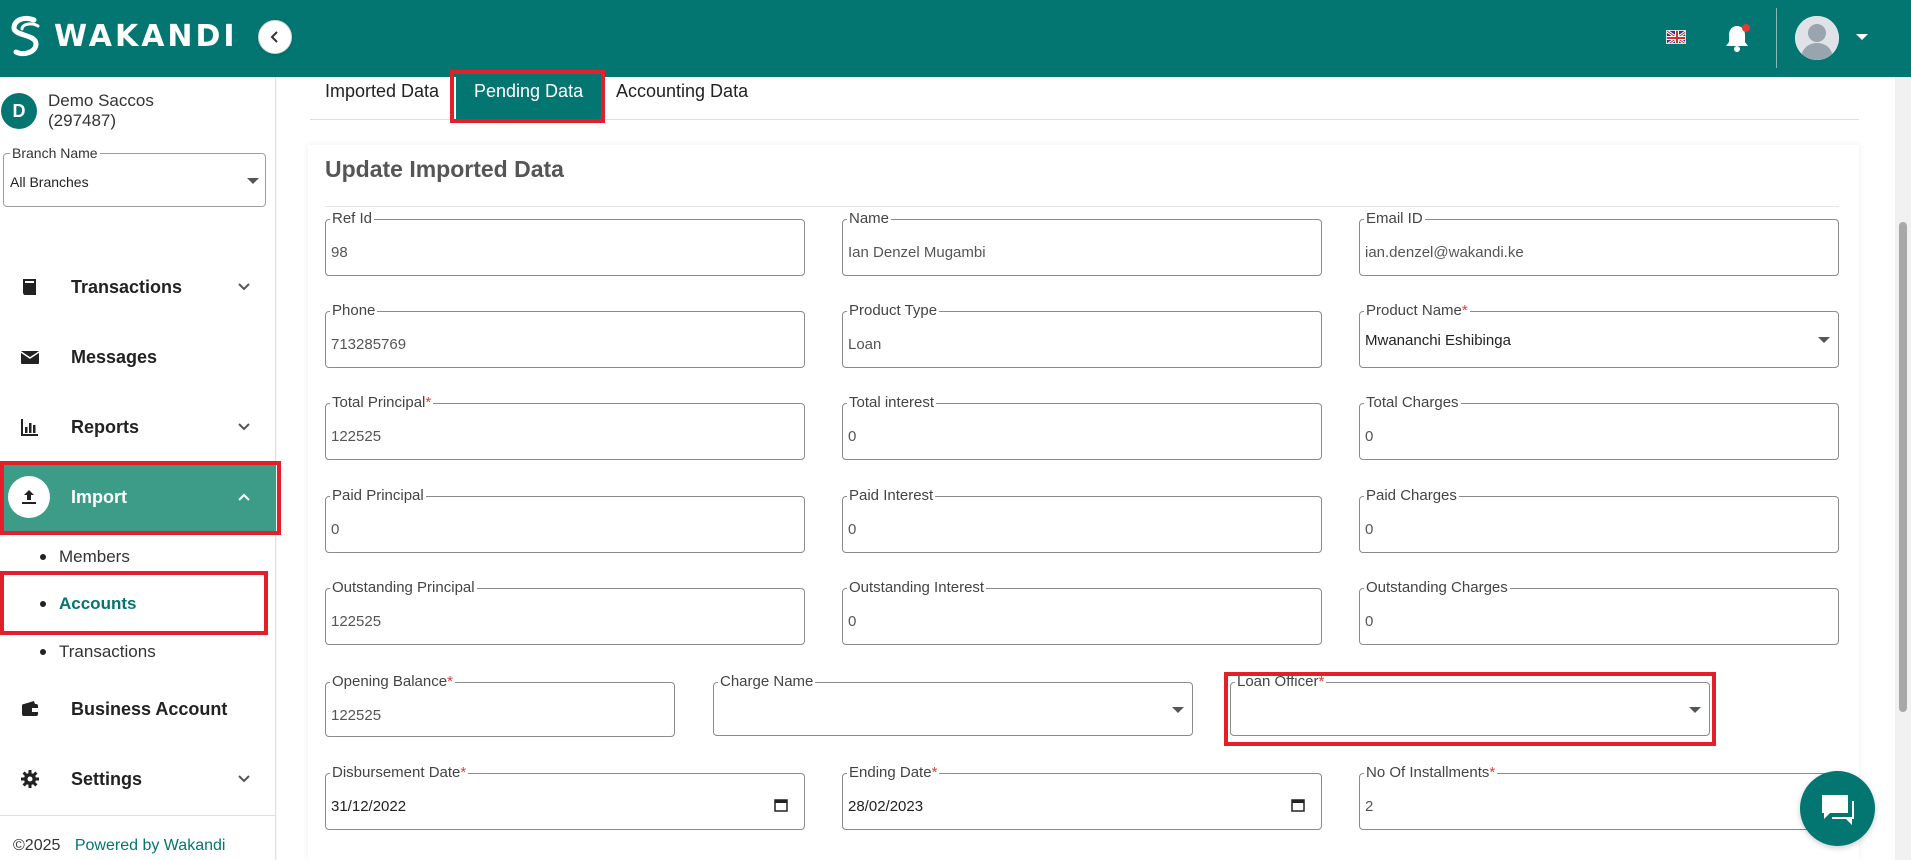  I want to click on field-label: Email ID, so click(1394, 218).